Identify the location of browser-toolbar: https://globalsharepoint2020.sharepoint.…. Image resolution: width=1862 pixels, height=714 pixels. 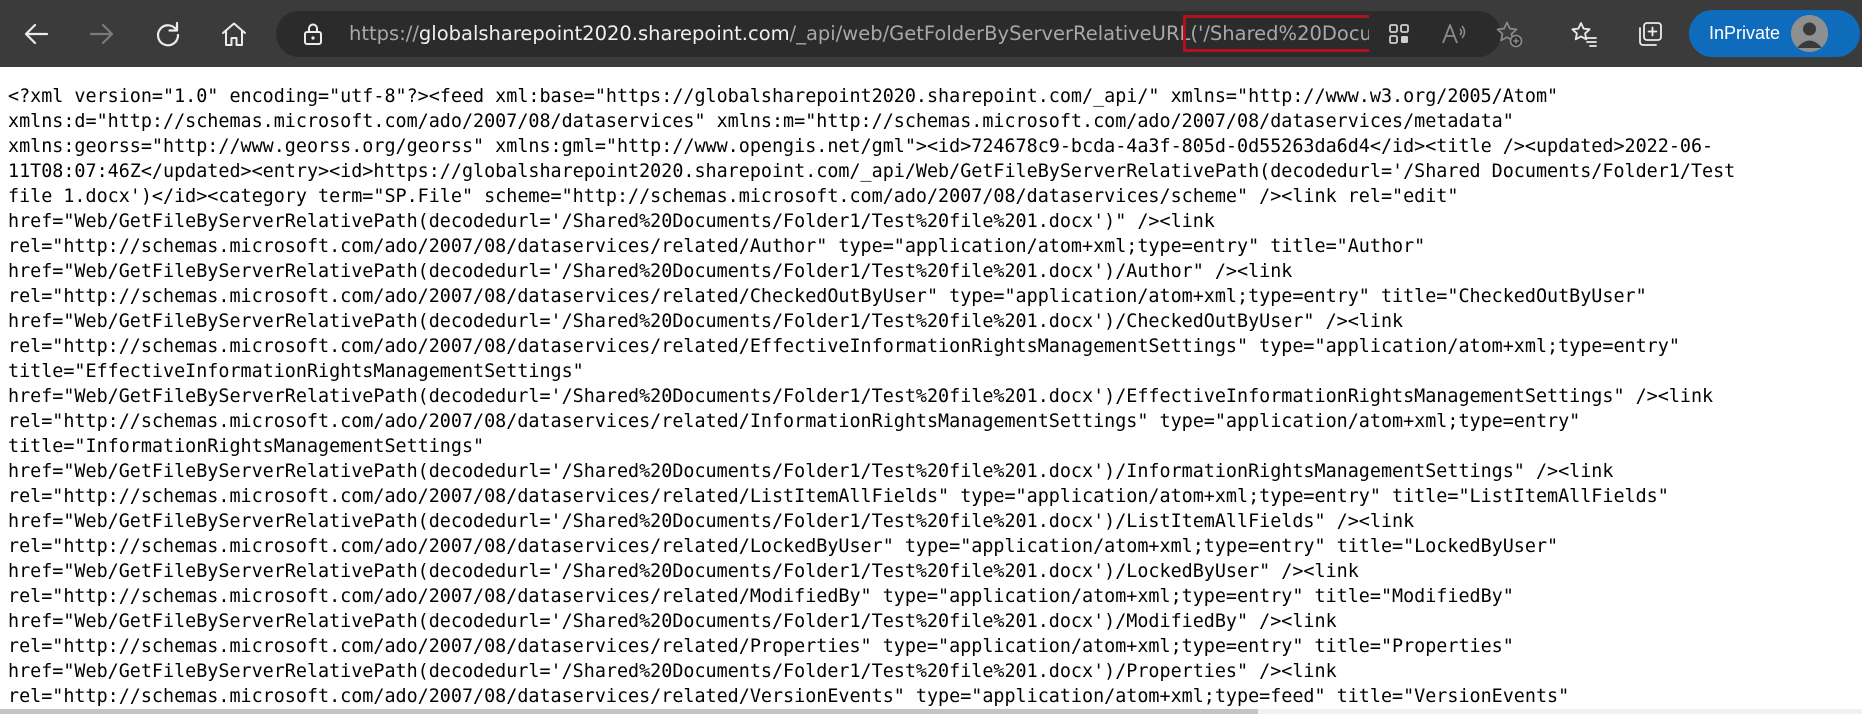
(931, 33).